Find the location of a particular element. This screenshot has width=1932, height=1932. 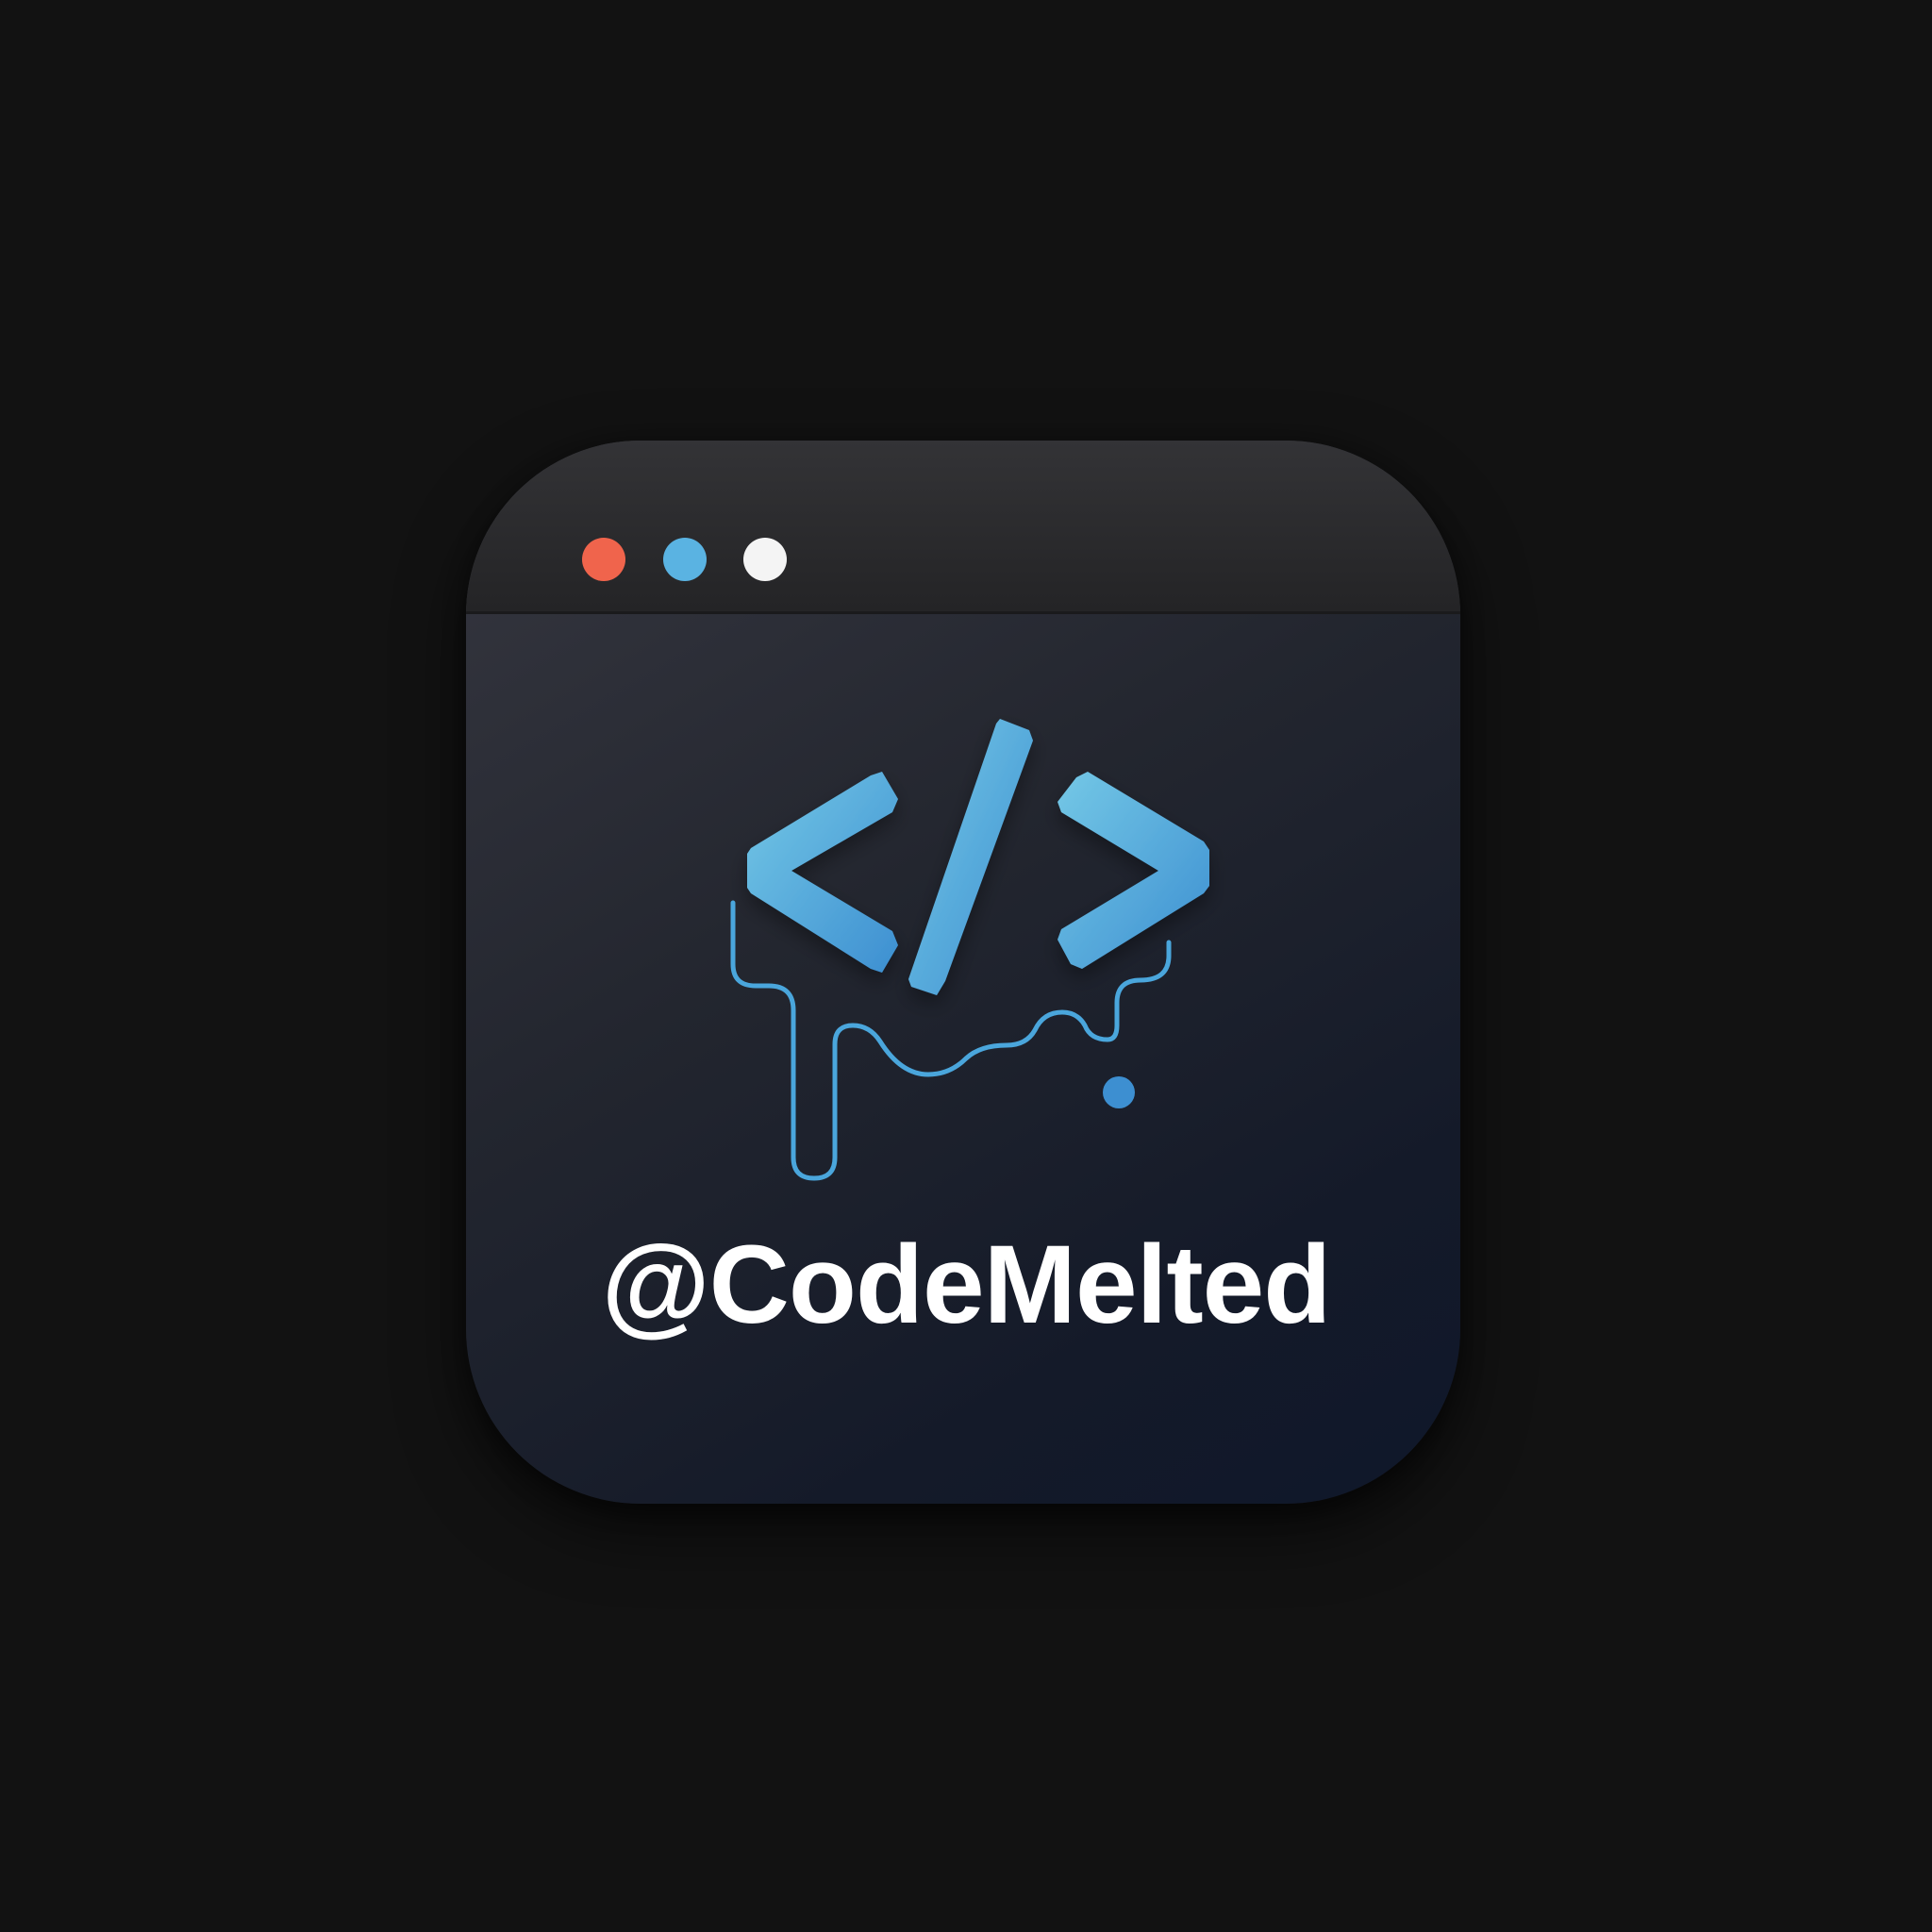

slash-glyph is located at coordinates (971, 857).